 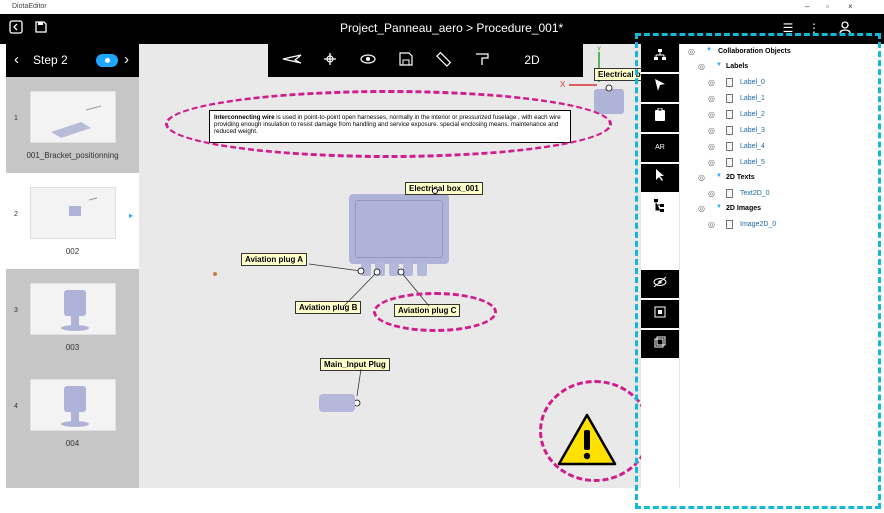 I want to click on step-number: 3, so click(x=16, y=310).